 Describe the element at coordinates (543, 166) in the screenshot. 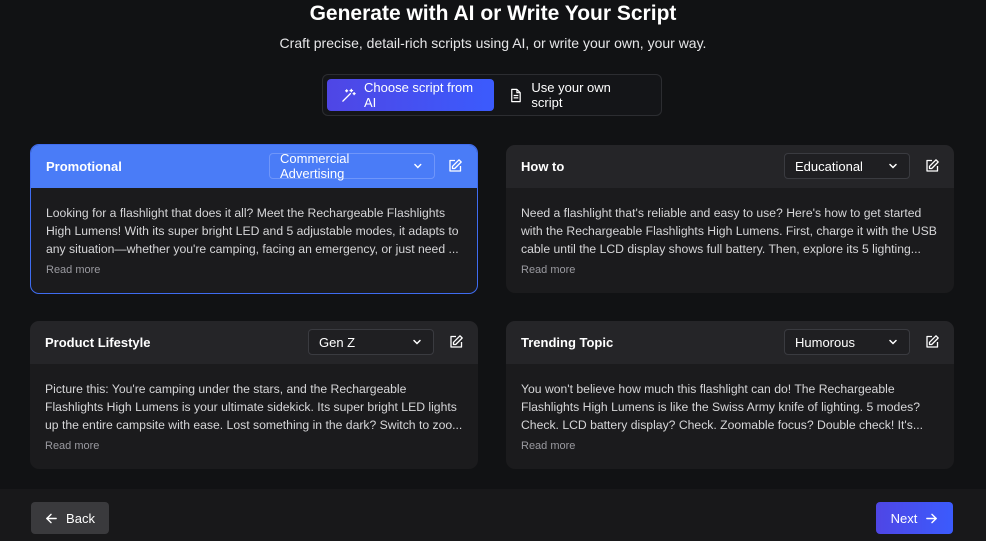

I see `card-title: How to` at that location.